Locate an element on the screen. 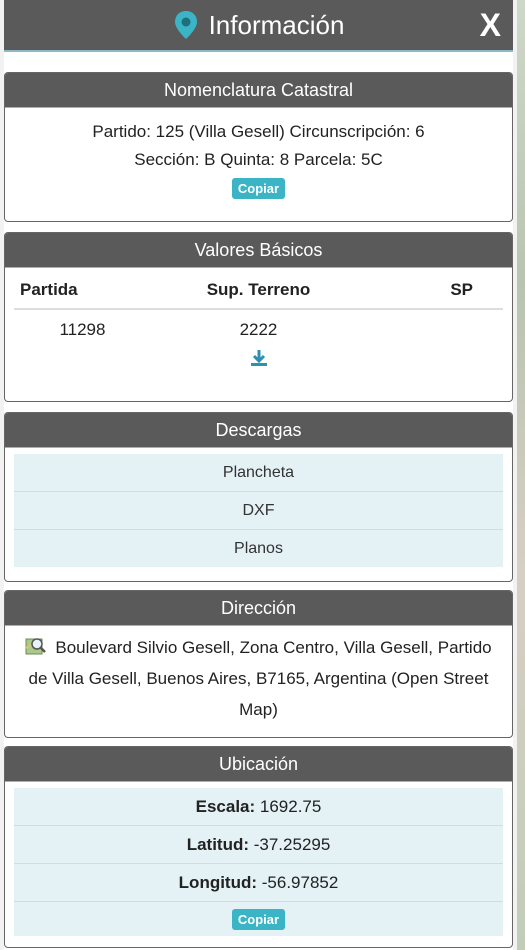  latitud-label: Latitud: is located at coordinates (218, 844).